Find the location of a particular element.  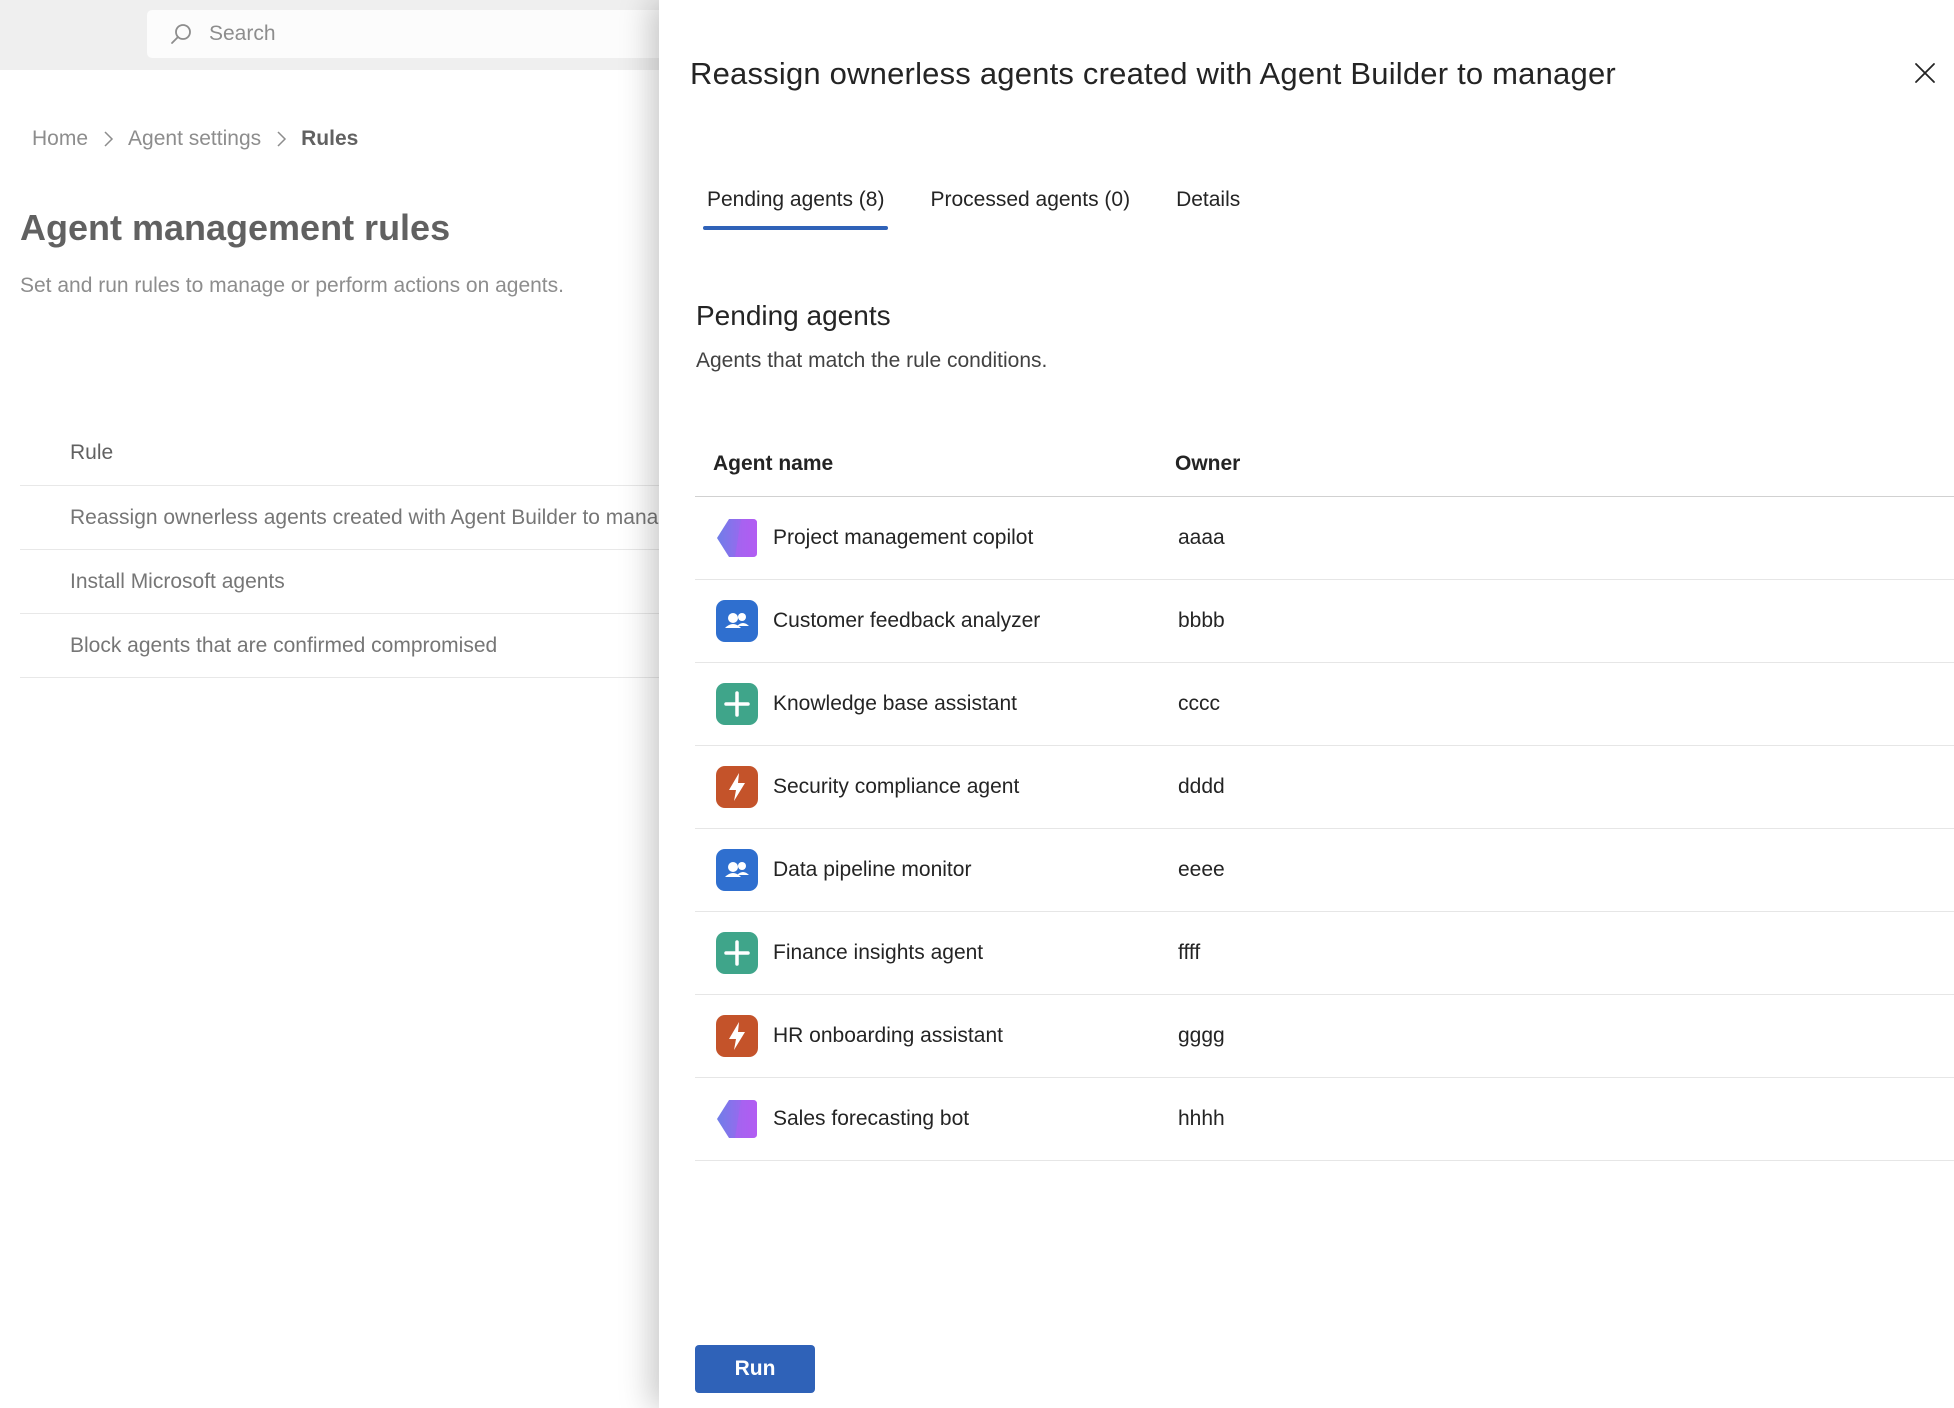

agent-name: Finance insights agent is located at coordinates (878, 952).